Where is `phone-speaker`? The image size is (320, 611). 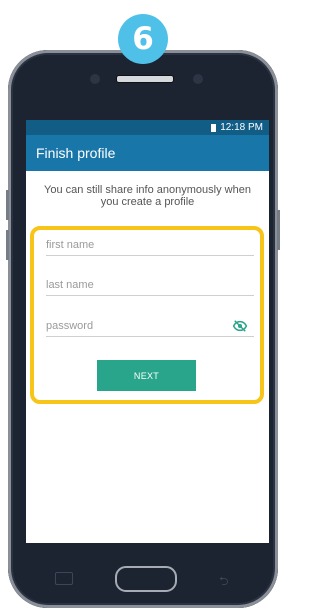
phone-speaker is located at coordinates (145, 79).